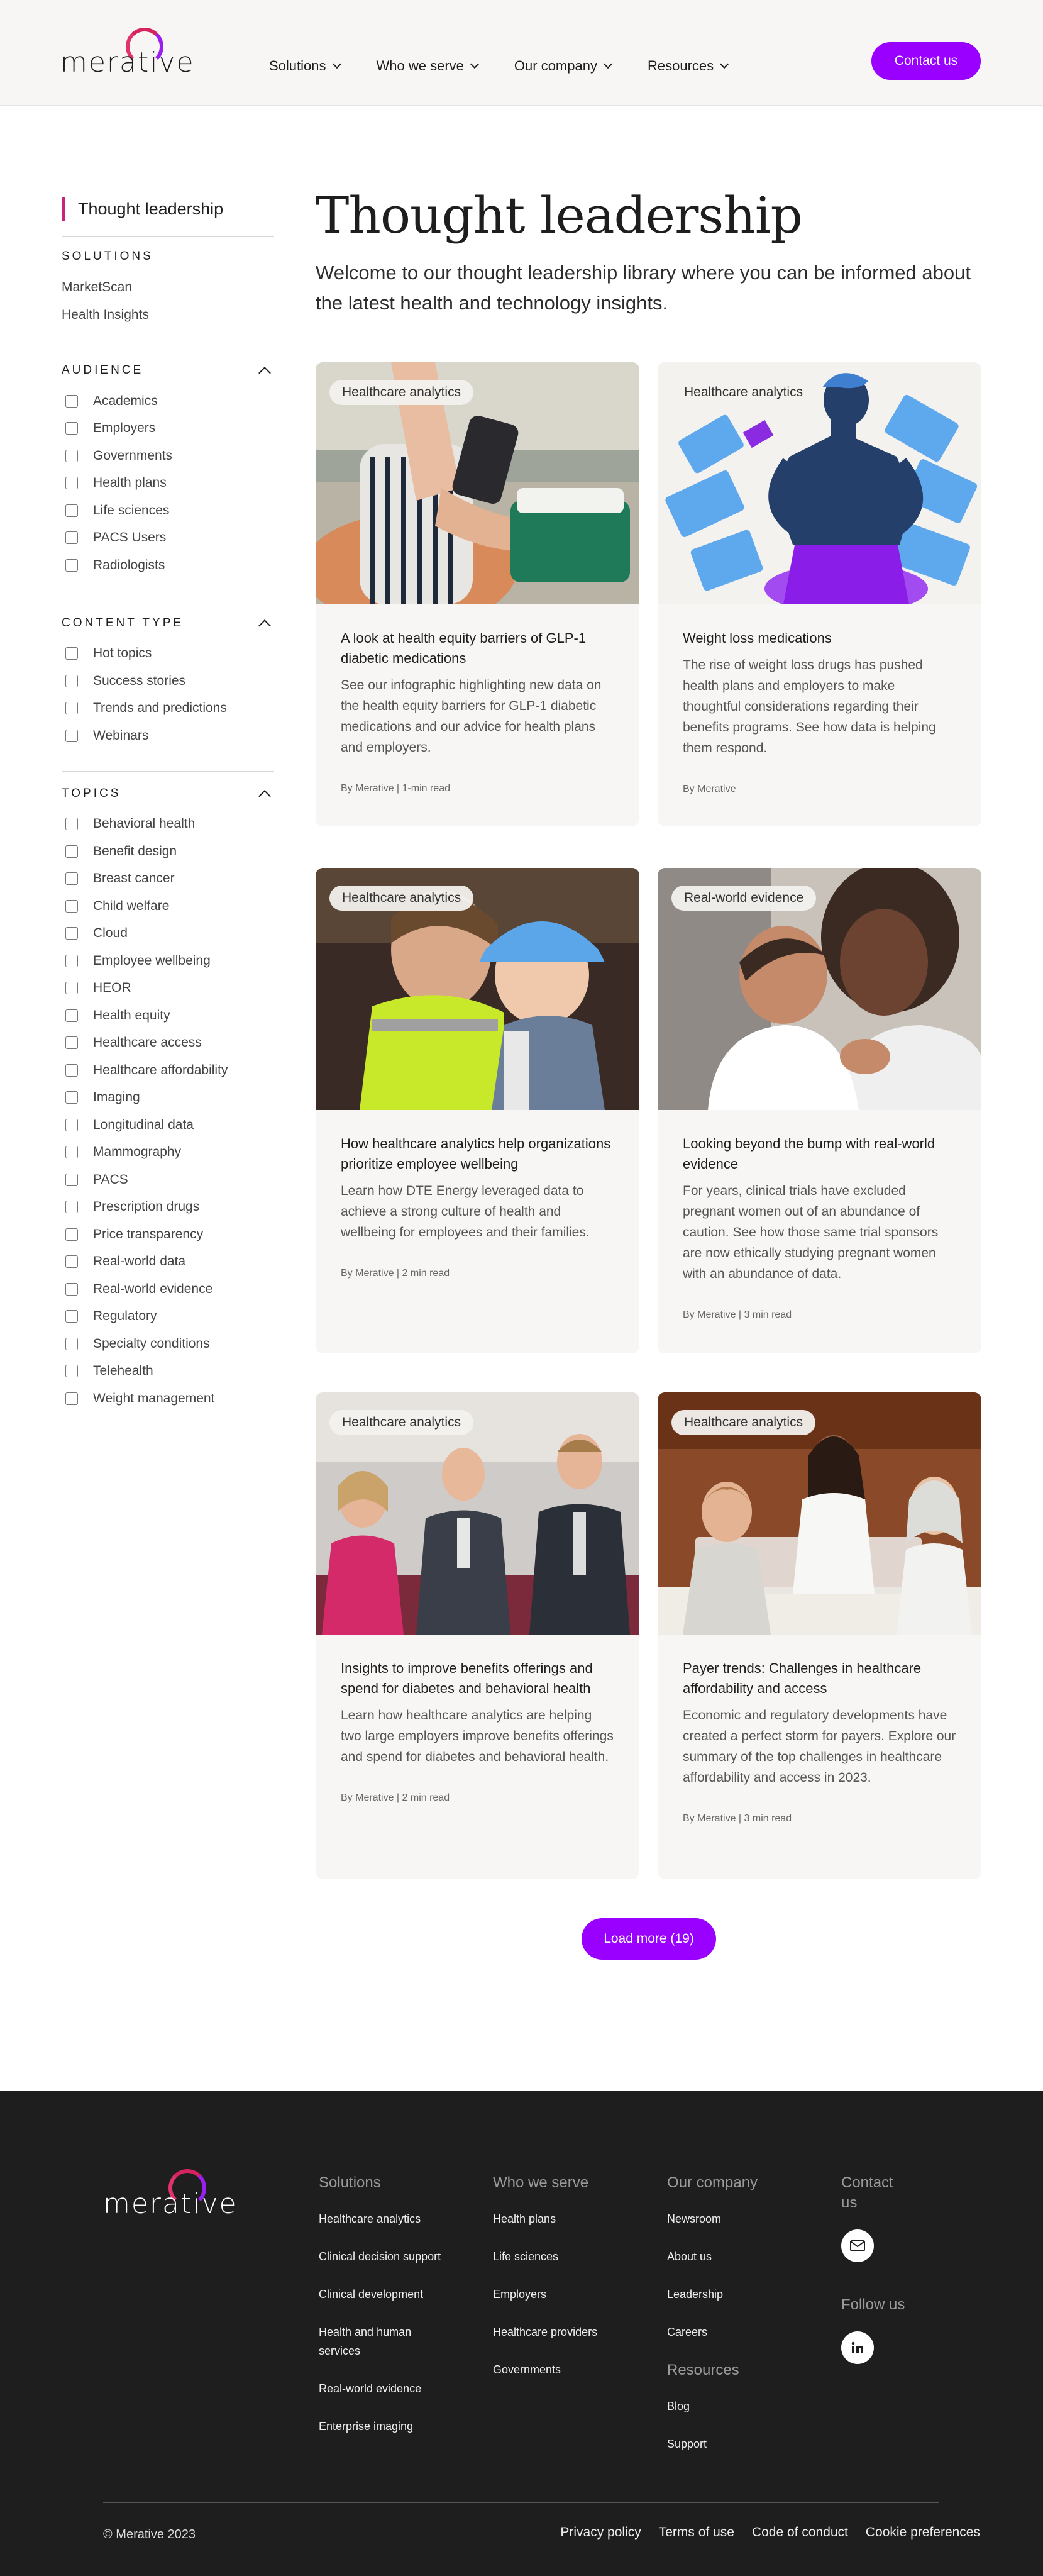 The height and width of the screenshot is (2576, 1043). Describe the element at coordinates (168, 370) in the screenshot. I see `audience-heading: AUDIENCE` at that location.